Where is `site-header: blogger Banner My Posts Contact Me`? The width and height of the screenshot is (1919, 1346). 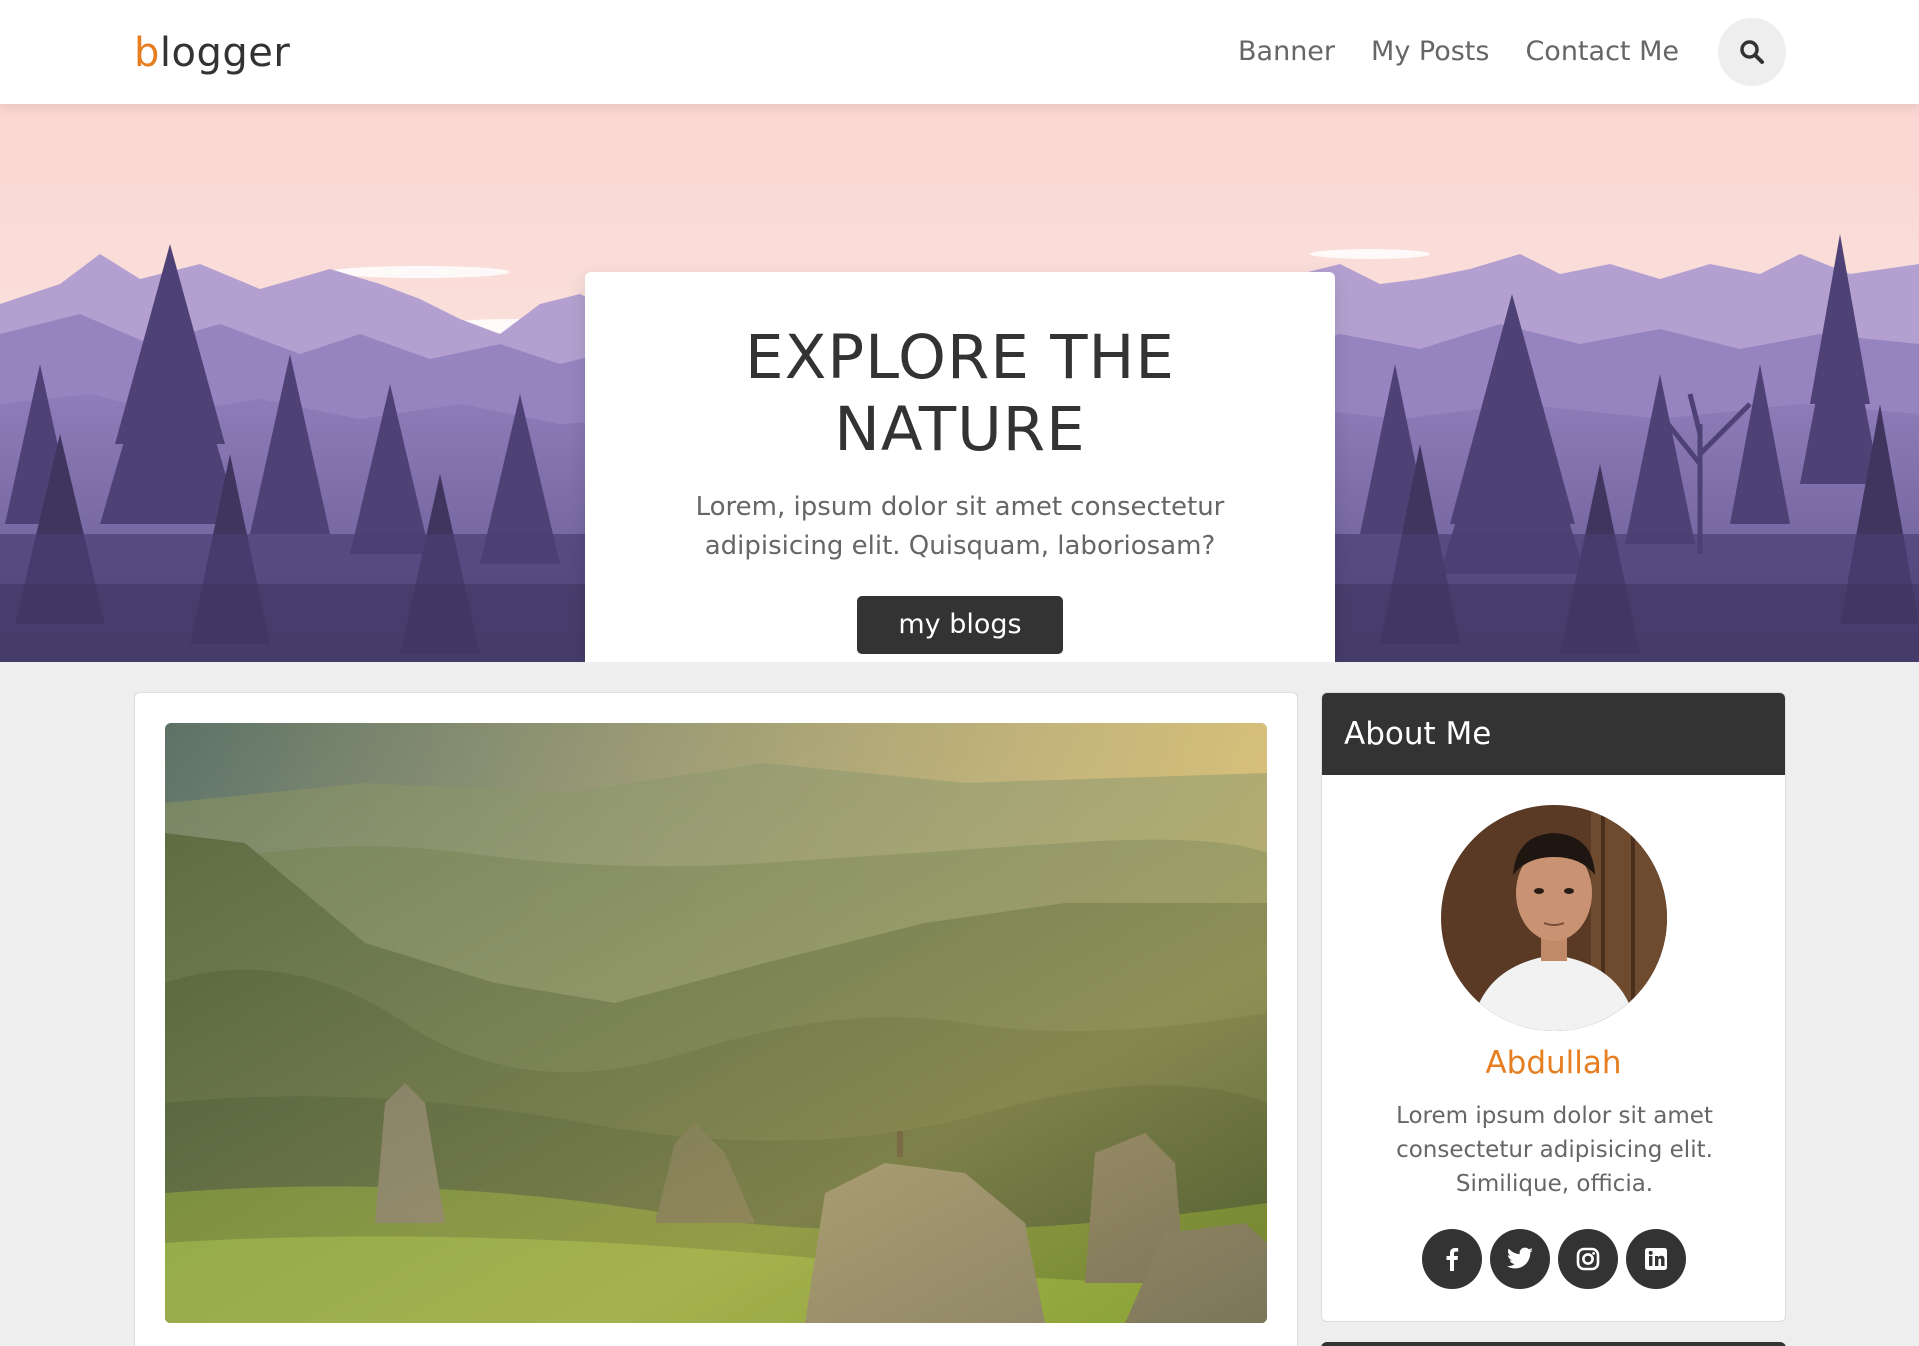
site-header: blogger Banner My Posts Contact Me is located at coordinates (959, 52).